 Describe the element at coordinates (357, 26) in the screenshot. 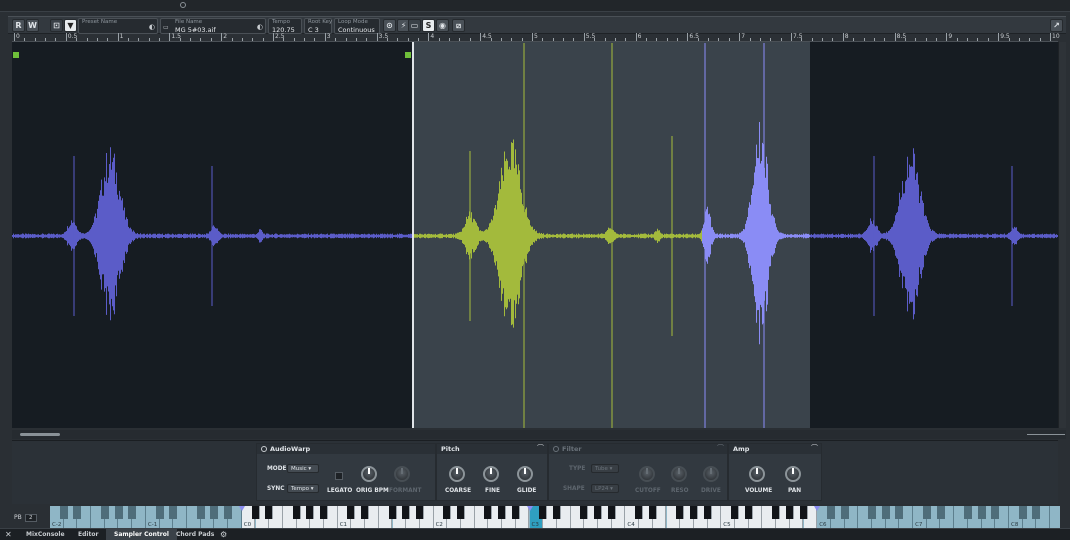

I see `loop-mode-field: Loop Mode Continuous` at that location.